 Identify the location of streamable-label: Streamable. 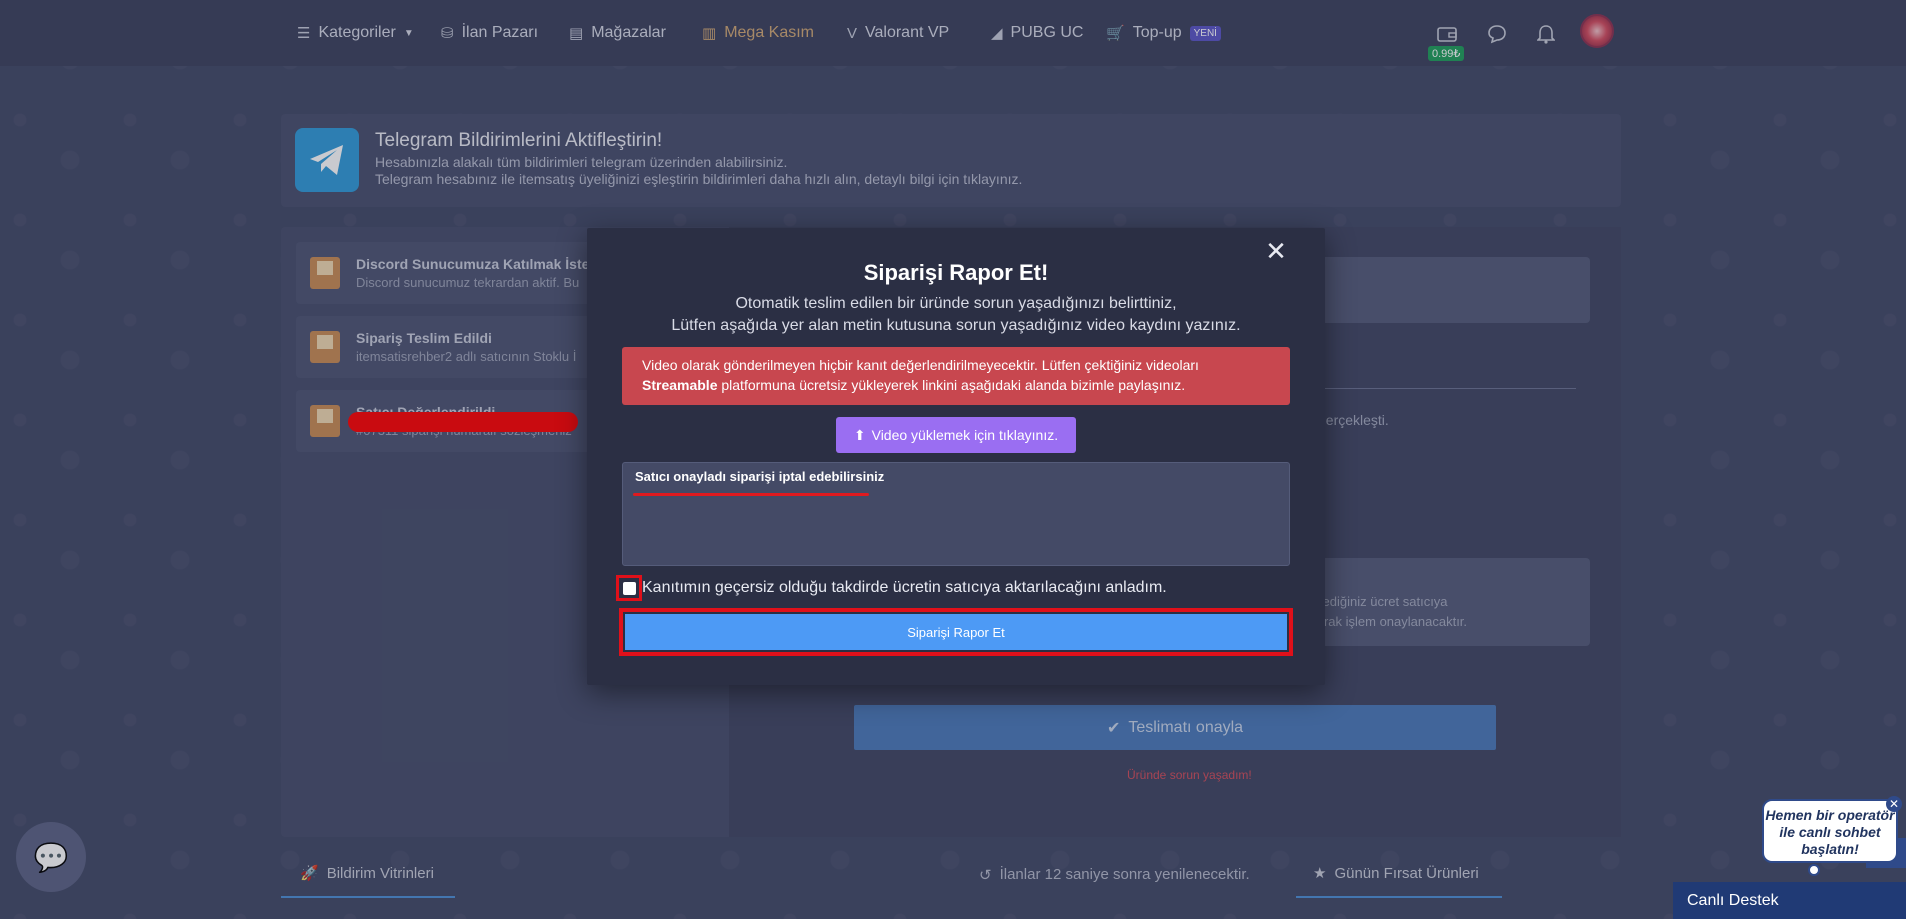
(680, 385).